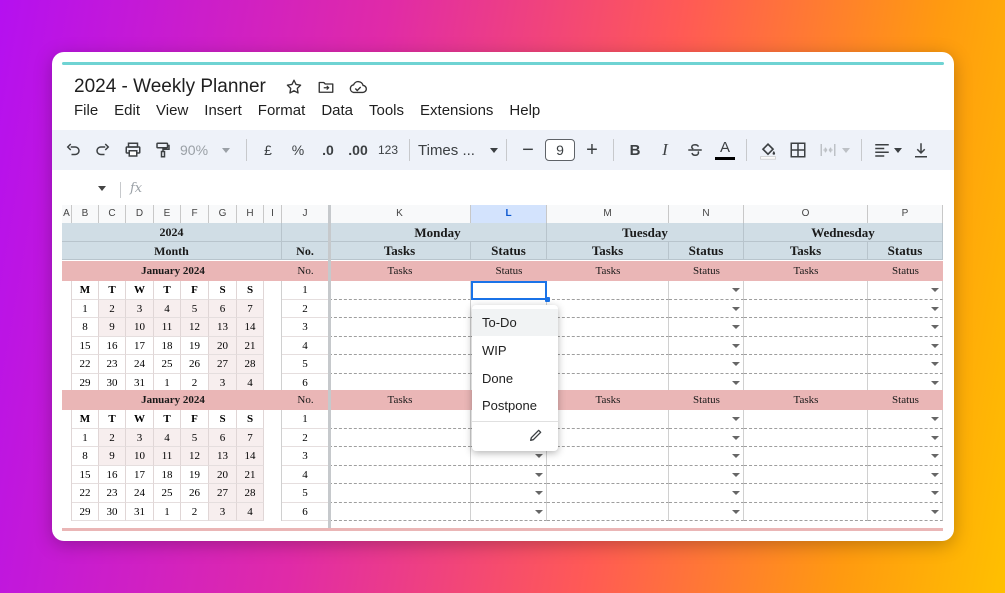 The image size is (1005, 593). I want to click on name-box-dropdown-icon, so click(102, 188).